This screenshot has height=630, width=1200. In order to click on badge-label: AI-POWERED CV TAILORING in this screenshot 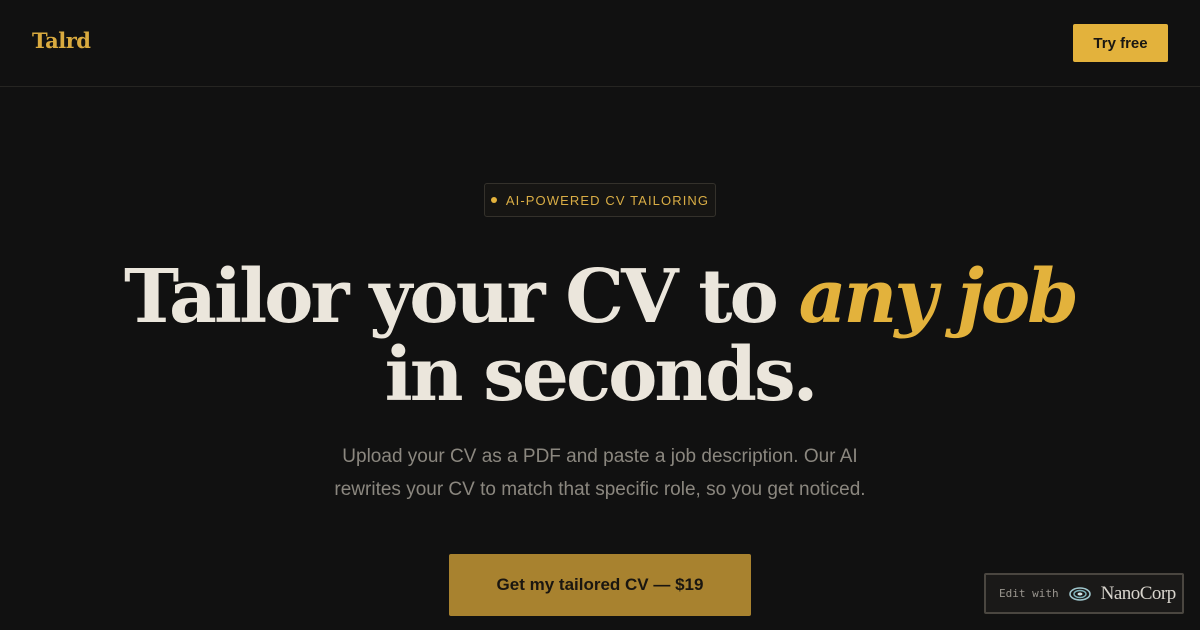, I will do `click(607, 200)`.